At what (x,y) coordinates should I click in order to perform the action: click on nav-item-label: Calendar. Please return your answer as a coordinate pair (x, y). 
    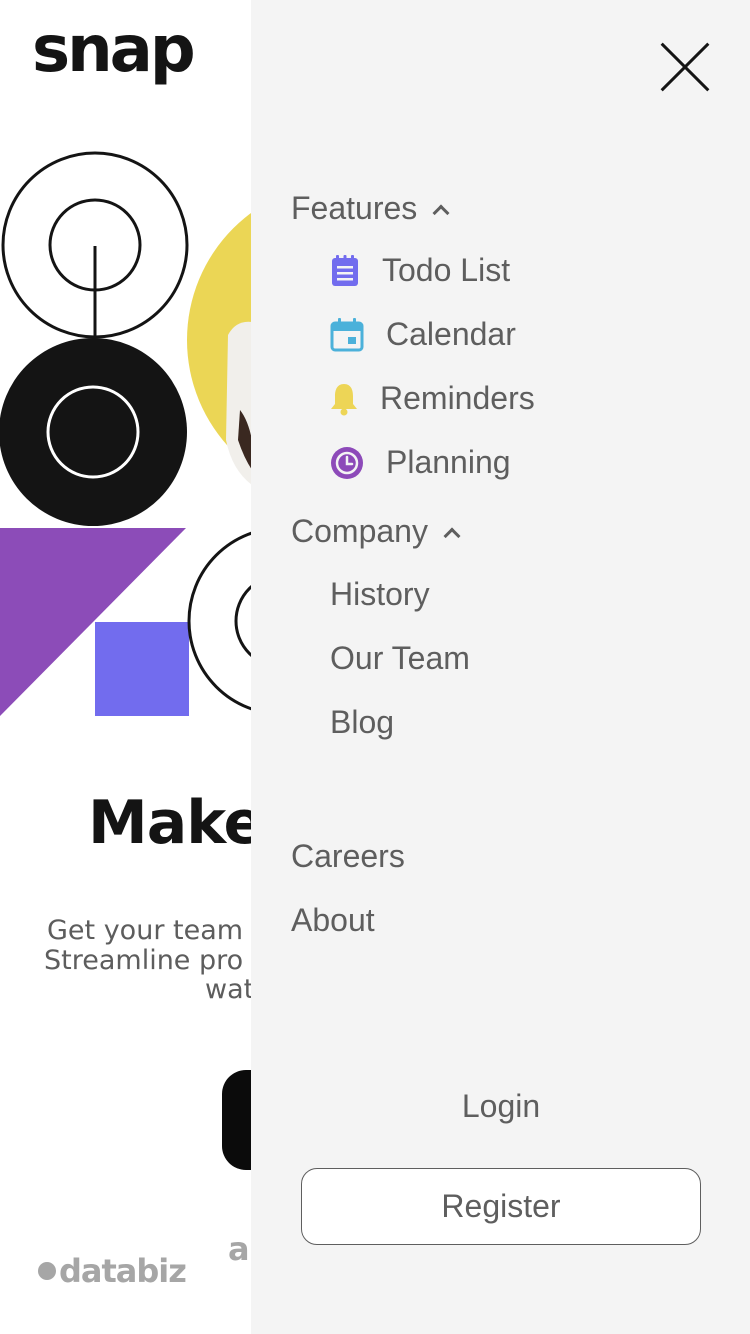
    Looking at the image, I should click on (451, 334).